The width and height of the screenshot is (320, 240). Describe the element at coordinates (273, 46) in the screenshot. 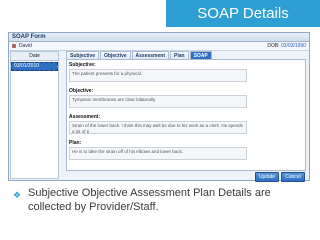

I see `dob-label: DOB:` at that location.